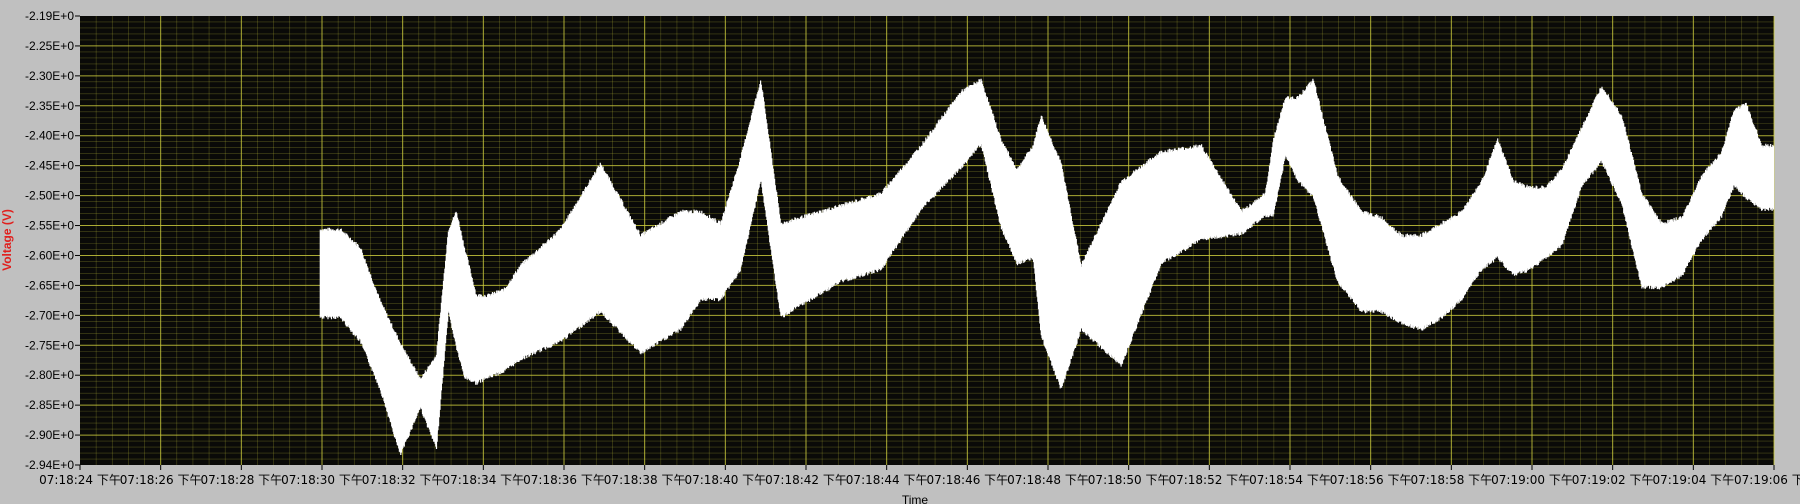 This screenshot has height=504, width=1800. I want to click on y-tick-label: -2.70E+0, so click(49, 315).